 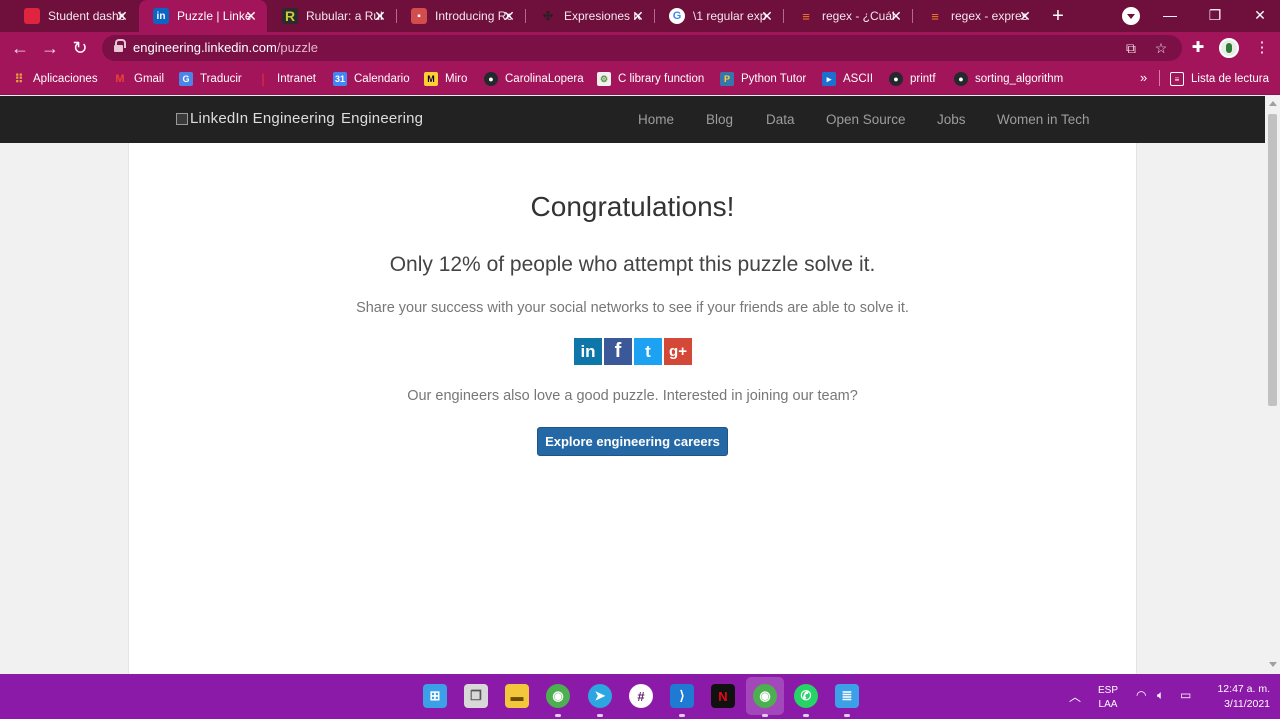 I want to click on window-close-icon: ✕, so click(x=1260, y=16).